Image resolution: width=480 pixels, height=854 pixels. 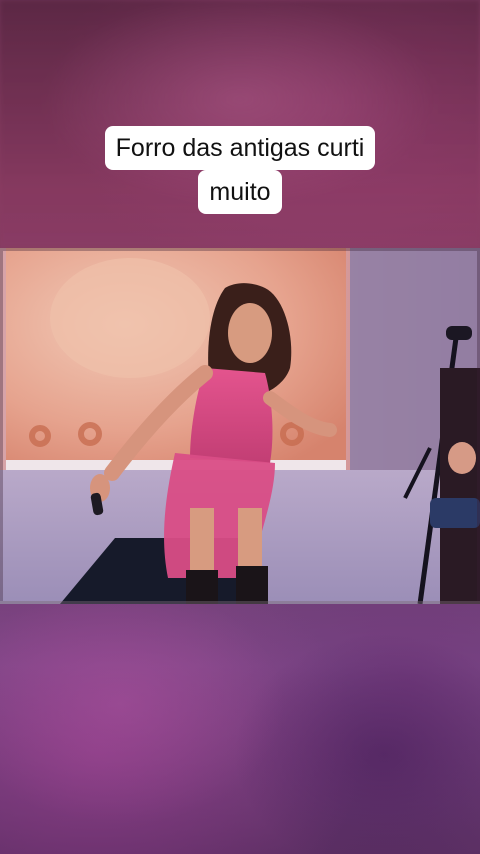 What do you see at coordinates (240, 602) in the screenshot?
I see `video-progress-track` at bounding box center [240, 602].